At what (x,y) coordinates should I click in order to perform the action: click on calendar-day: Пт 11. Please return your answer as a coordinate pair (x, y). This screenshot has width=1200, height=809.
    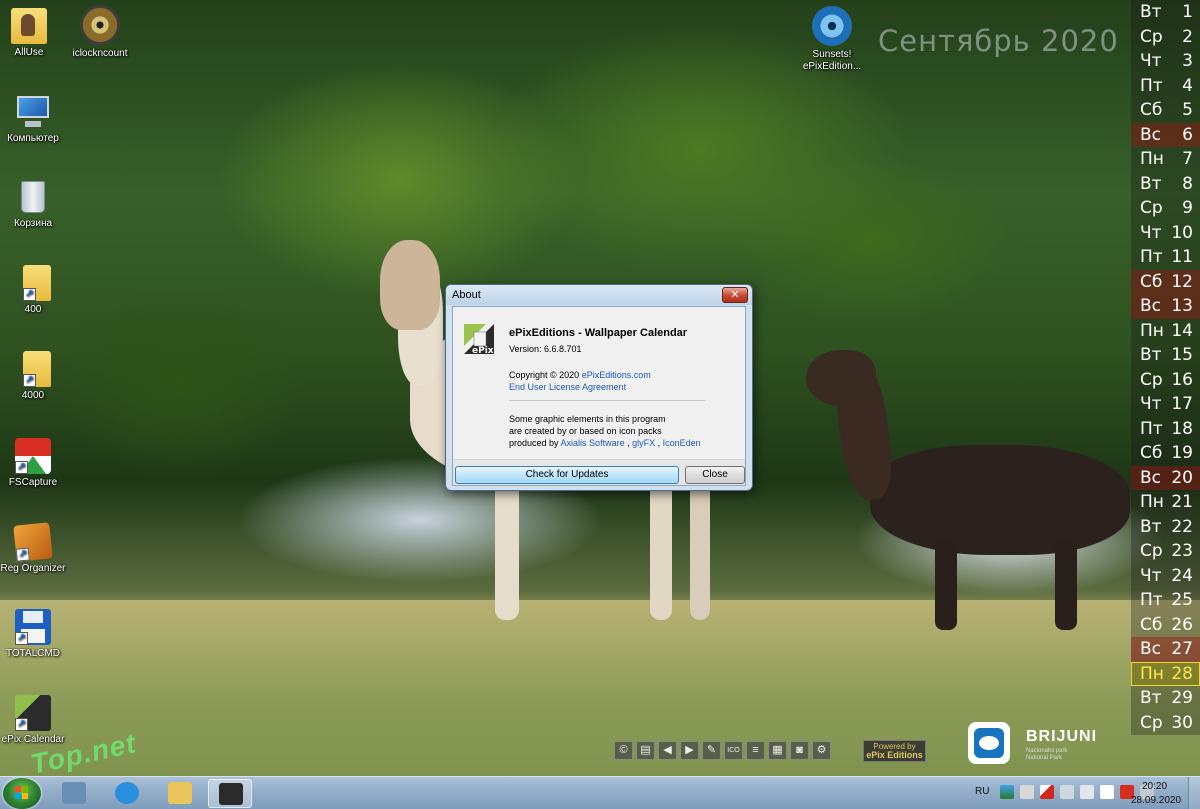
    Looking at the image, I should click on (1165, 257).